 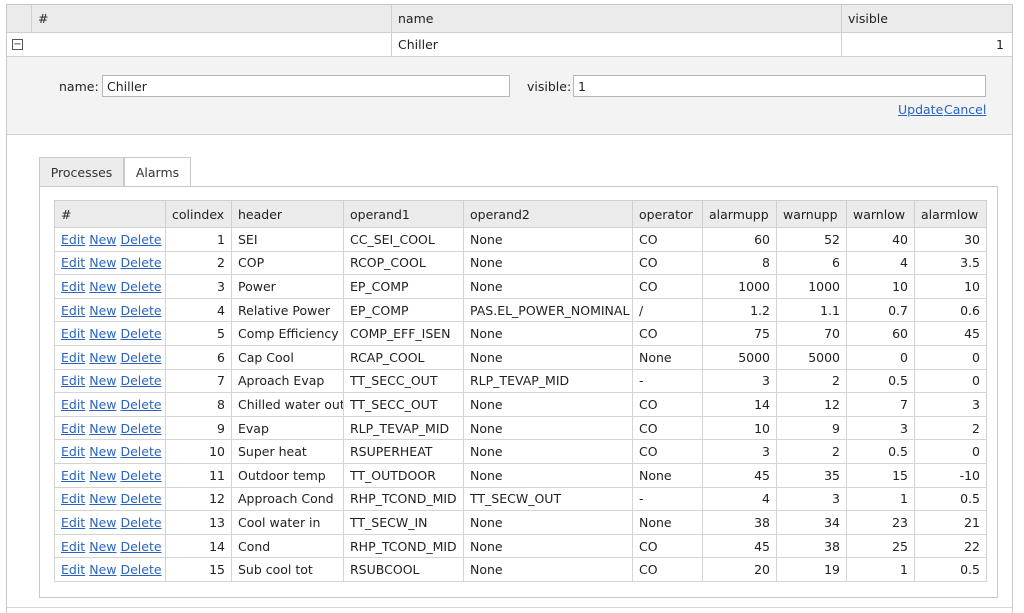 I want to click on alarms-col-alarmlow: alarmlow, so click(x=950, y=214).